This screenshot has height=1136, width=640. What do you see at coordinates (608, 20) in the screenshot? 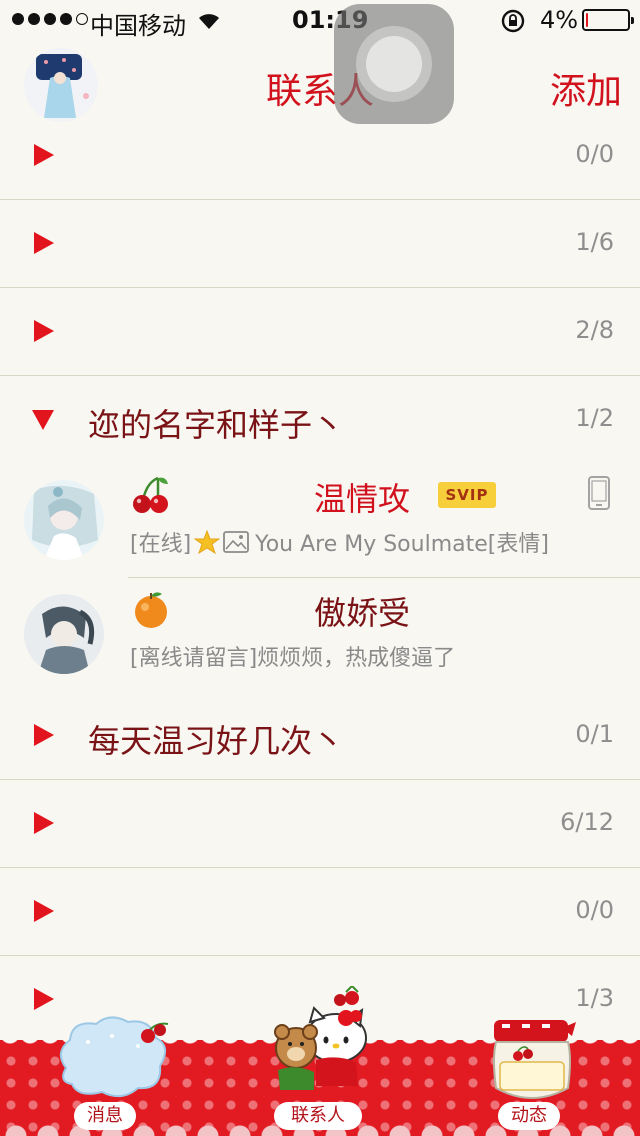
I see `battery-icon` at bounding box center [608, 20].